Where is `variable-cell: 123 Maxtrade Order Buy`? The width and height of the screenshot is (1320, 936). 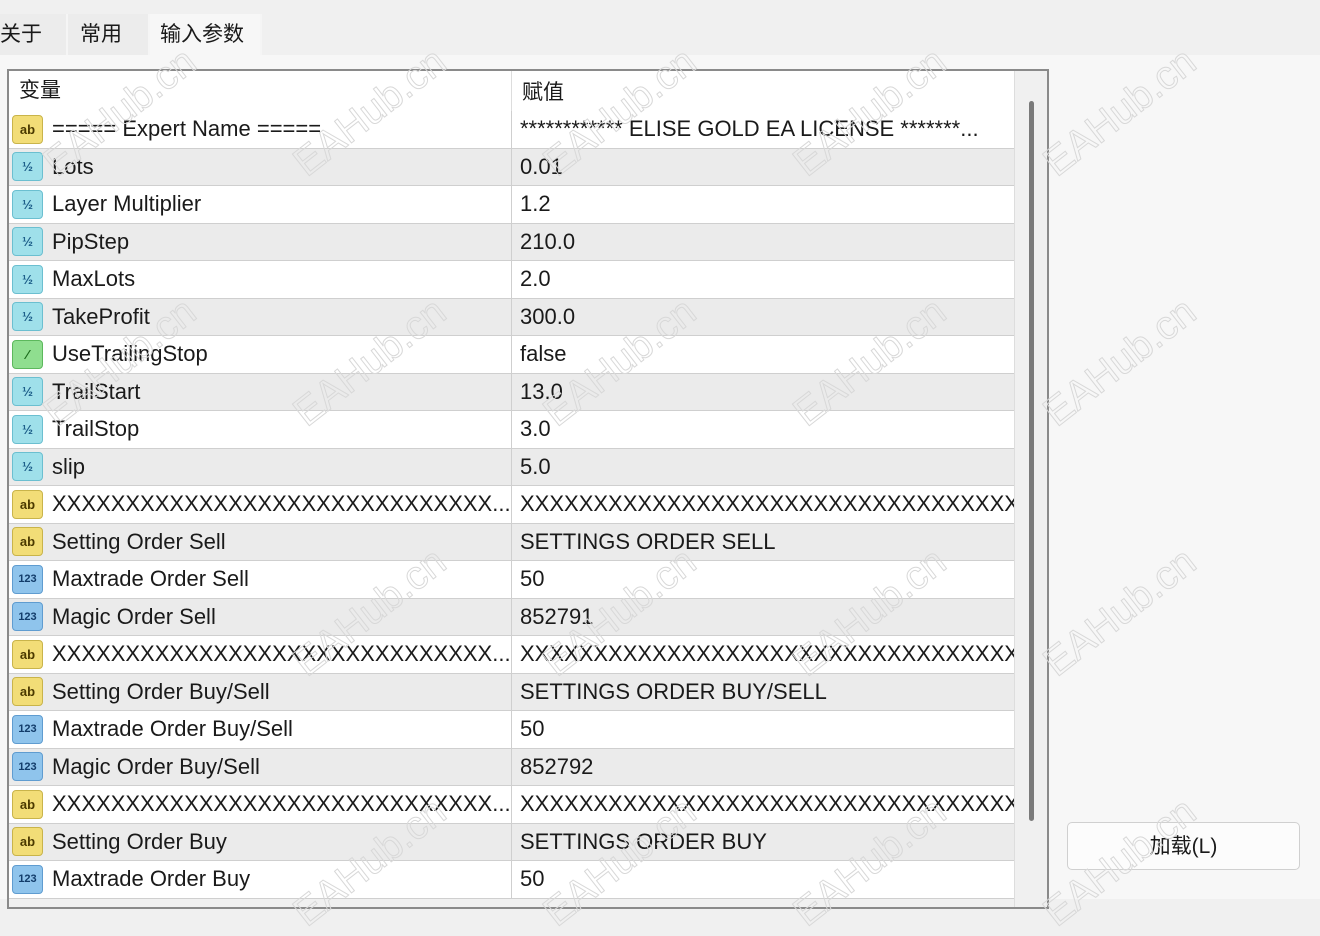 variable-cell: 123 Maxtrade Order Buy is located at coordinates (260, 879).